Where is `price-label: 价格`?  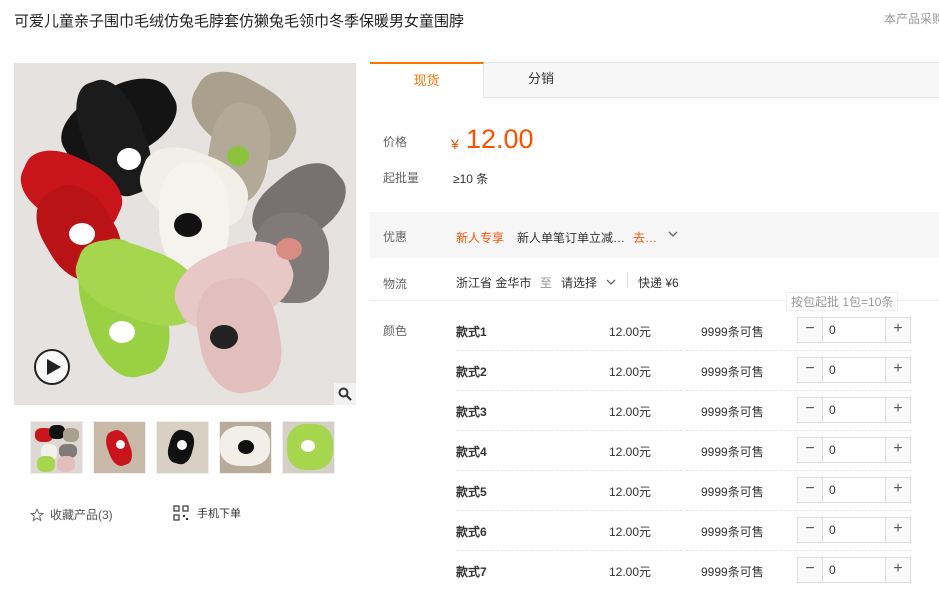 price-label: 价格 is located at coordinates (395, 142).